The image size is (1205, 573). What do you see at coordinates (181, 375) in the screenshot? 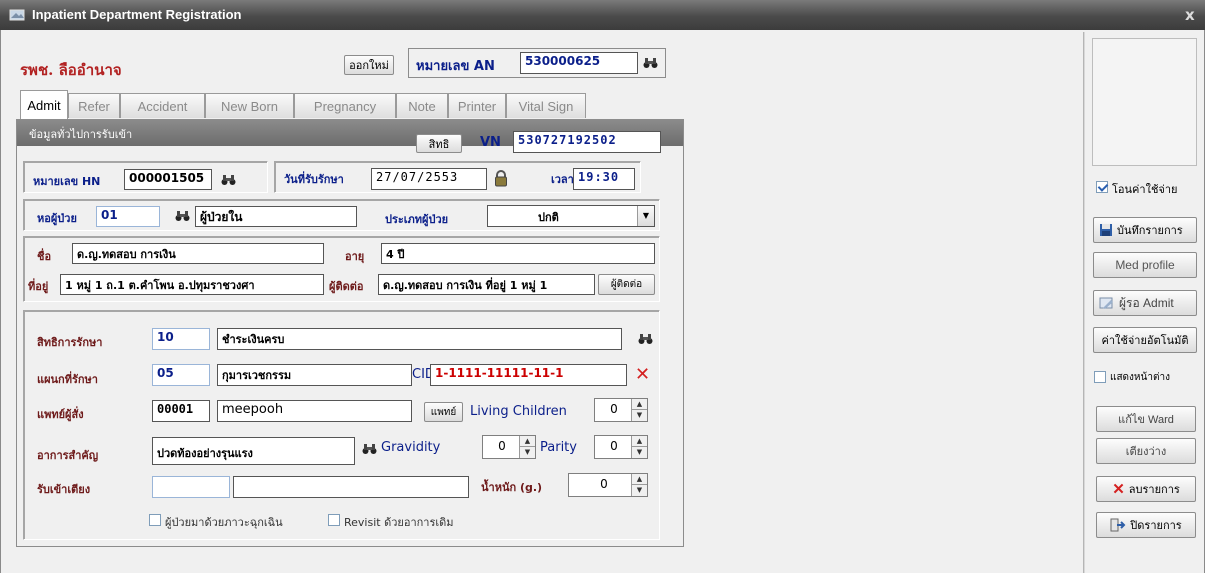
I see `dept-code-input: 05` at bounding box center [181, 375].